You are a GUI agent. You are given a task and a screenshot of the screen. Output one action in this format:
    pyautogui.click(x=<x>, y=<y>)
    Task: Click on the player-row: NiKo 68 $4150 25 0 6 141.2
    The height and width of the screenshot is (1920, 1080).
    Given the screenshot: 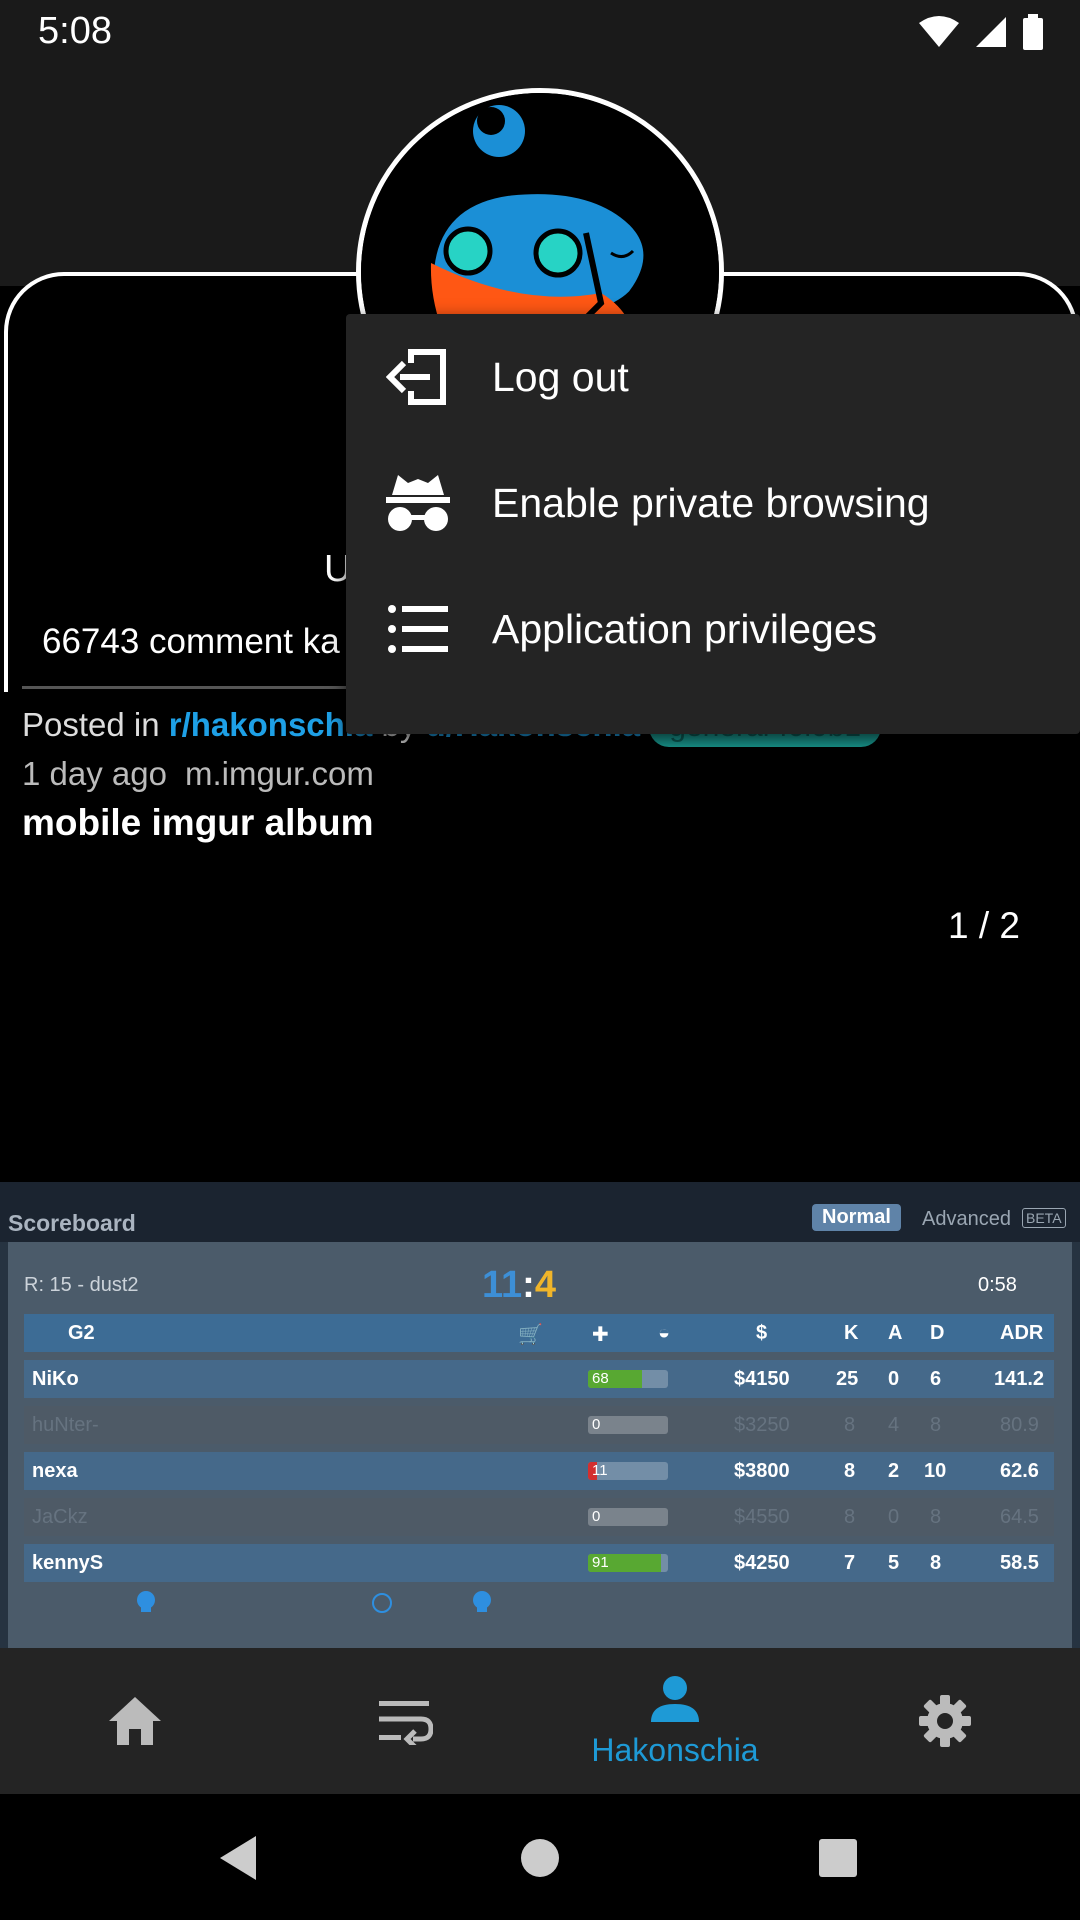 What is the action you would take?
    pyautogui.click(x=539, y=1379)
    